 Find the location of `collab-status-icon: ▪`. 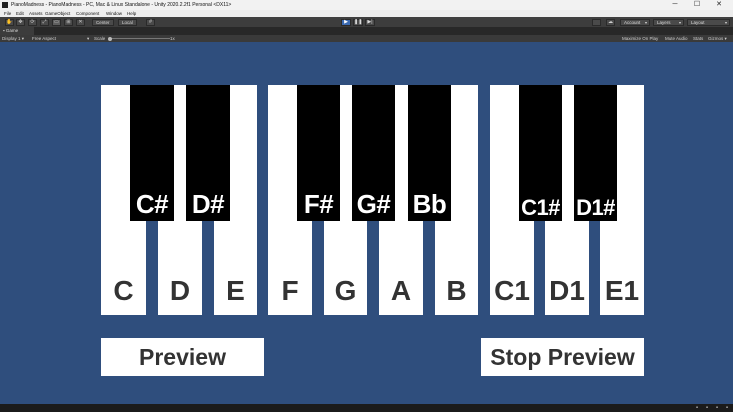

collab-status-icon: ▪ is located at coordinates (717, 408).